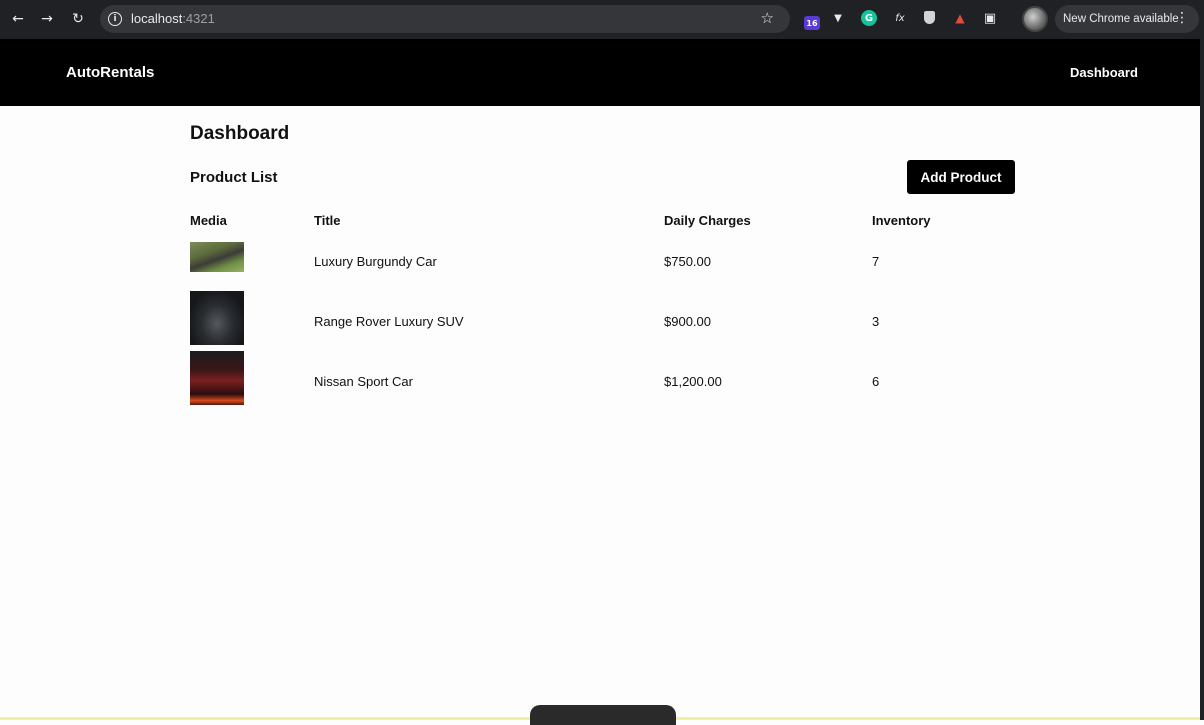 The width and height of the screenshot is (1204, 725). What do you see at coordinates (707, 220) in the screenshot?
I see `column-header-daily-charges: Daily Charges` at bounding box center [707, 220].